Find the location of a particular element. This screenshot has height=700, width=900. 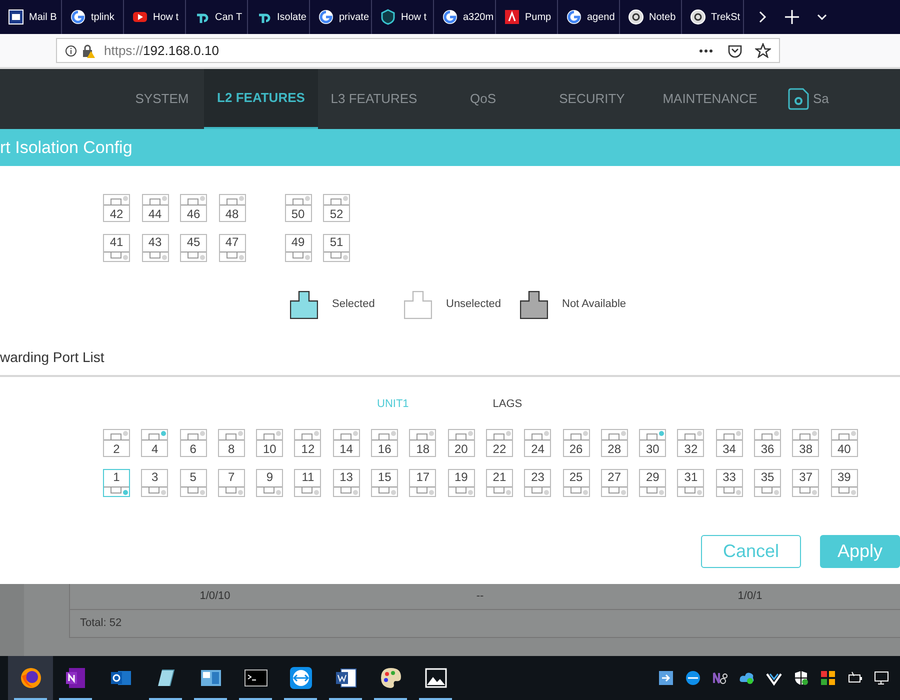

port-button: 20 is located at coordinates (461, 443).